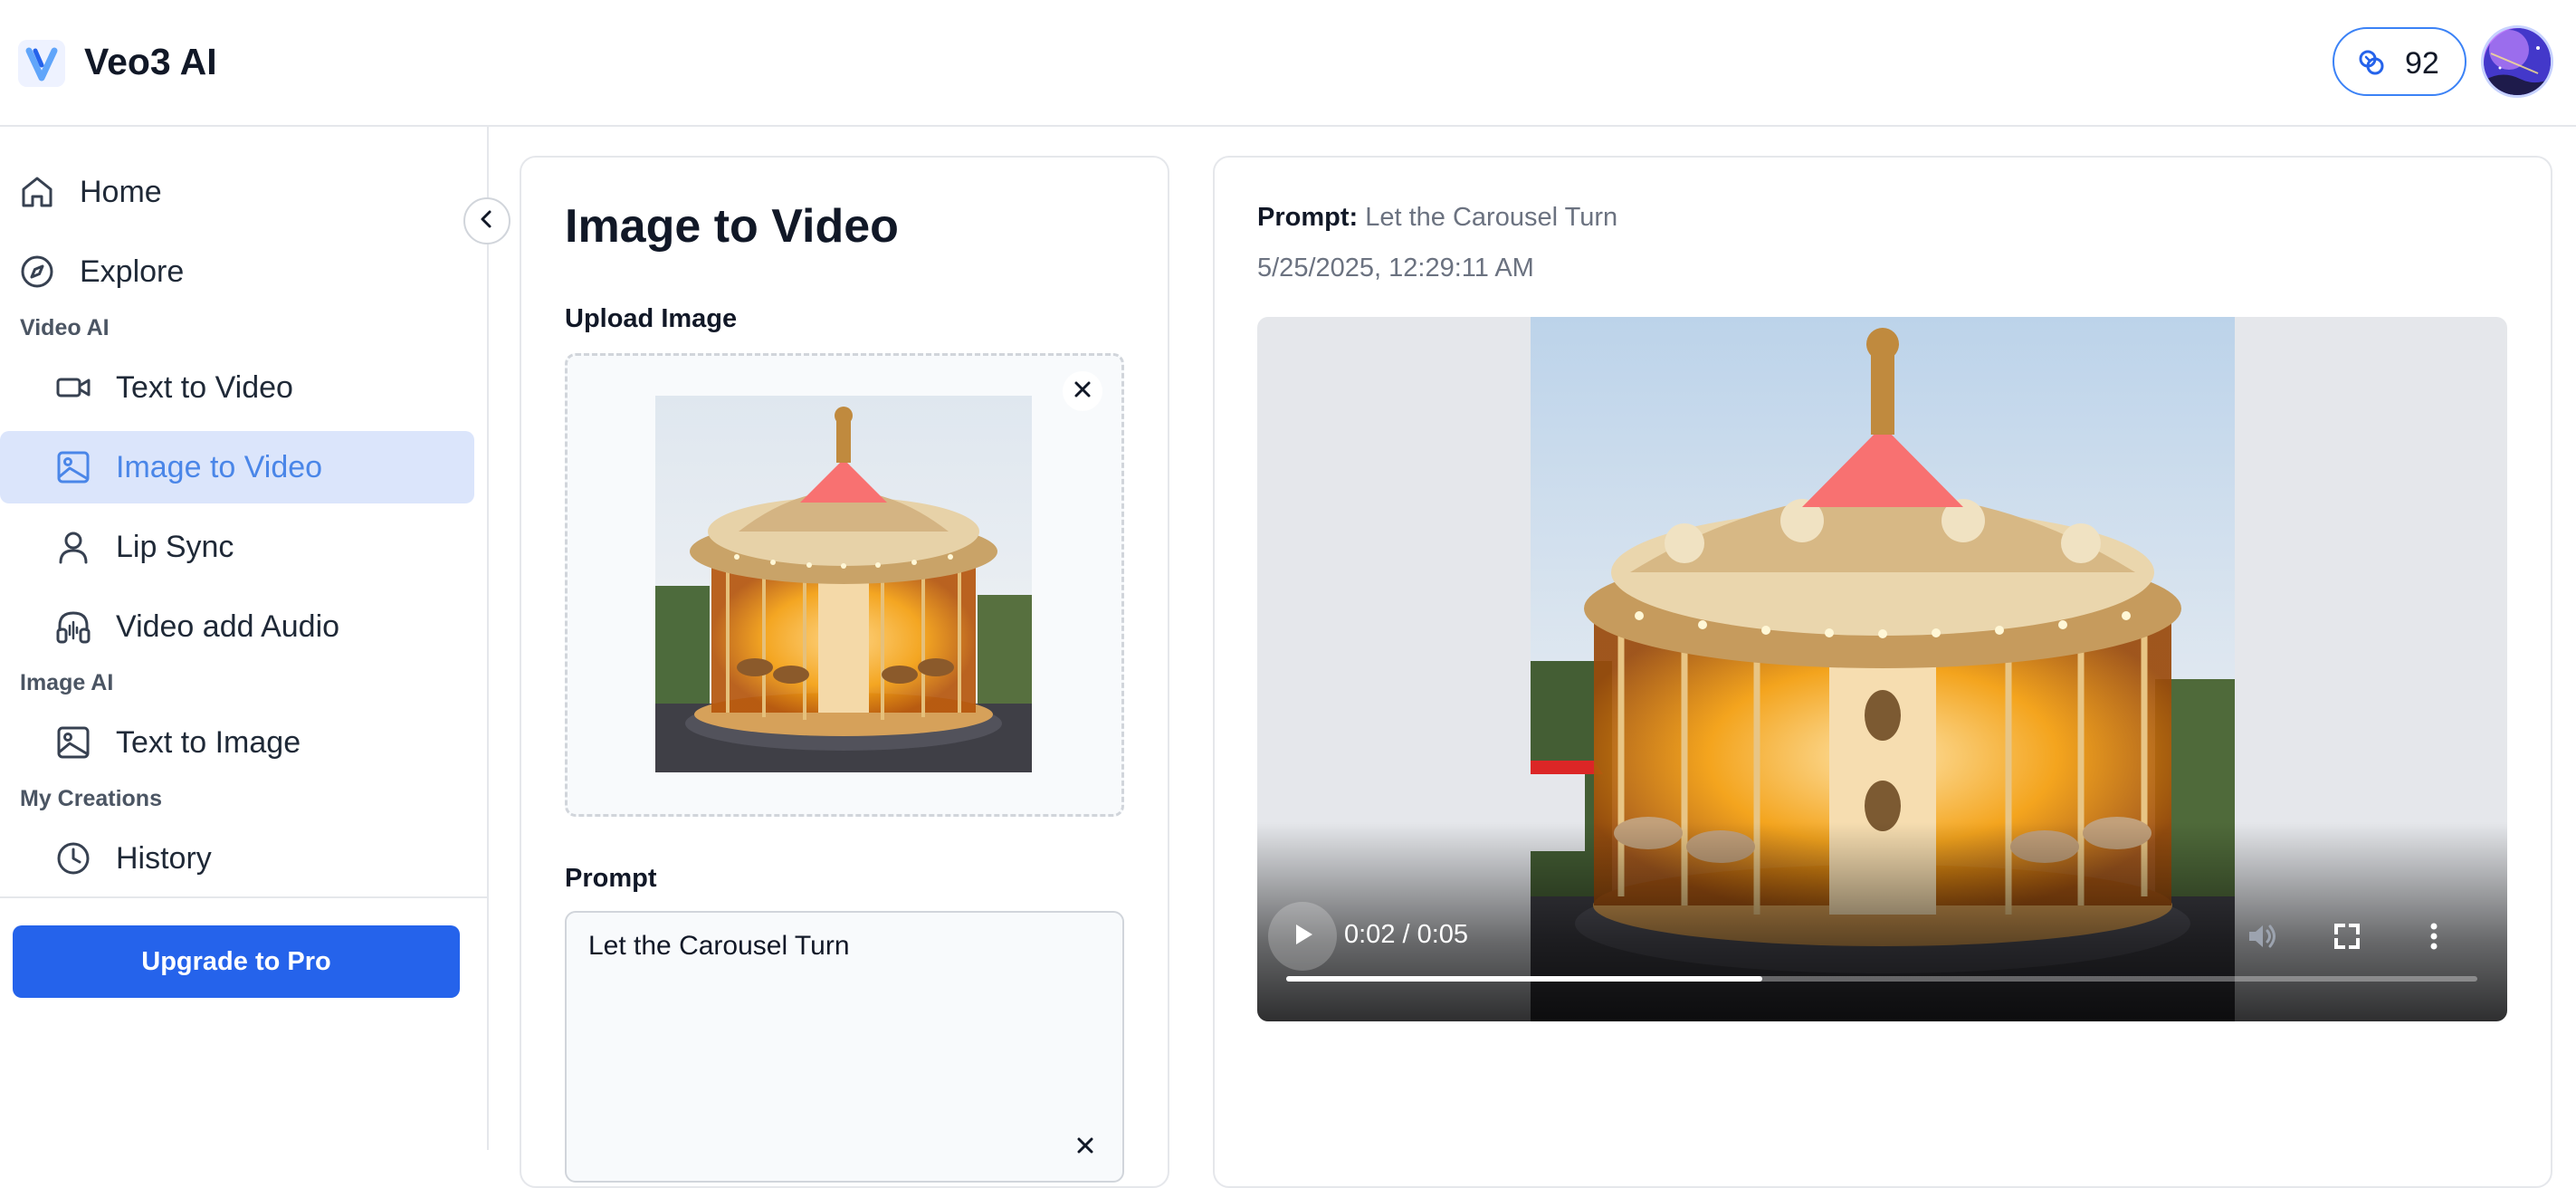 This screenshot has height=1188, width=2576. I want to click on video-camera-icon, so click(73, 388).